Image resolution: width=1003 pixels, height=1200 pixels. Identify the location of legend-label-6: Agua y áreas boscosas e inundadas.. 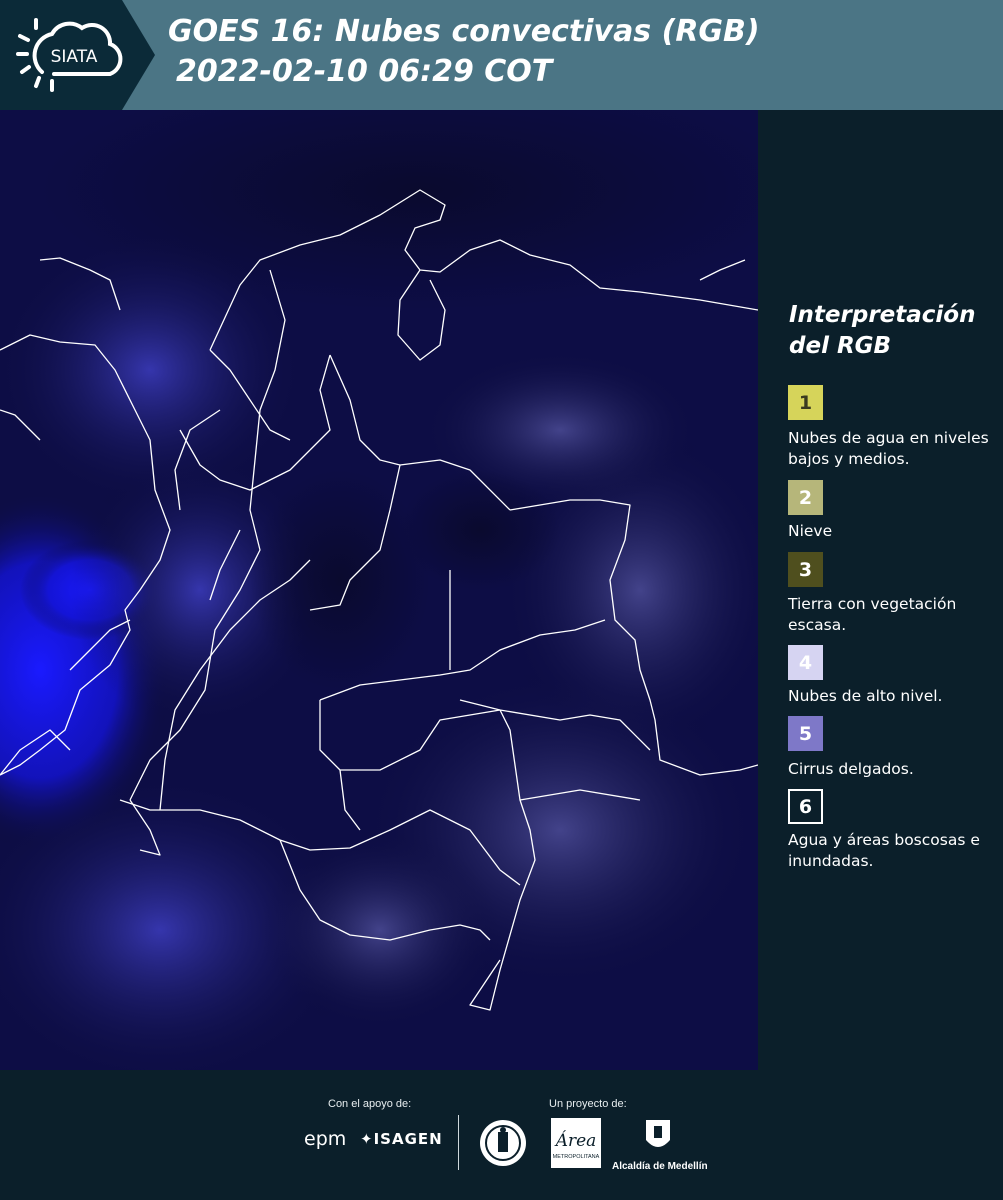
(884, 850).